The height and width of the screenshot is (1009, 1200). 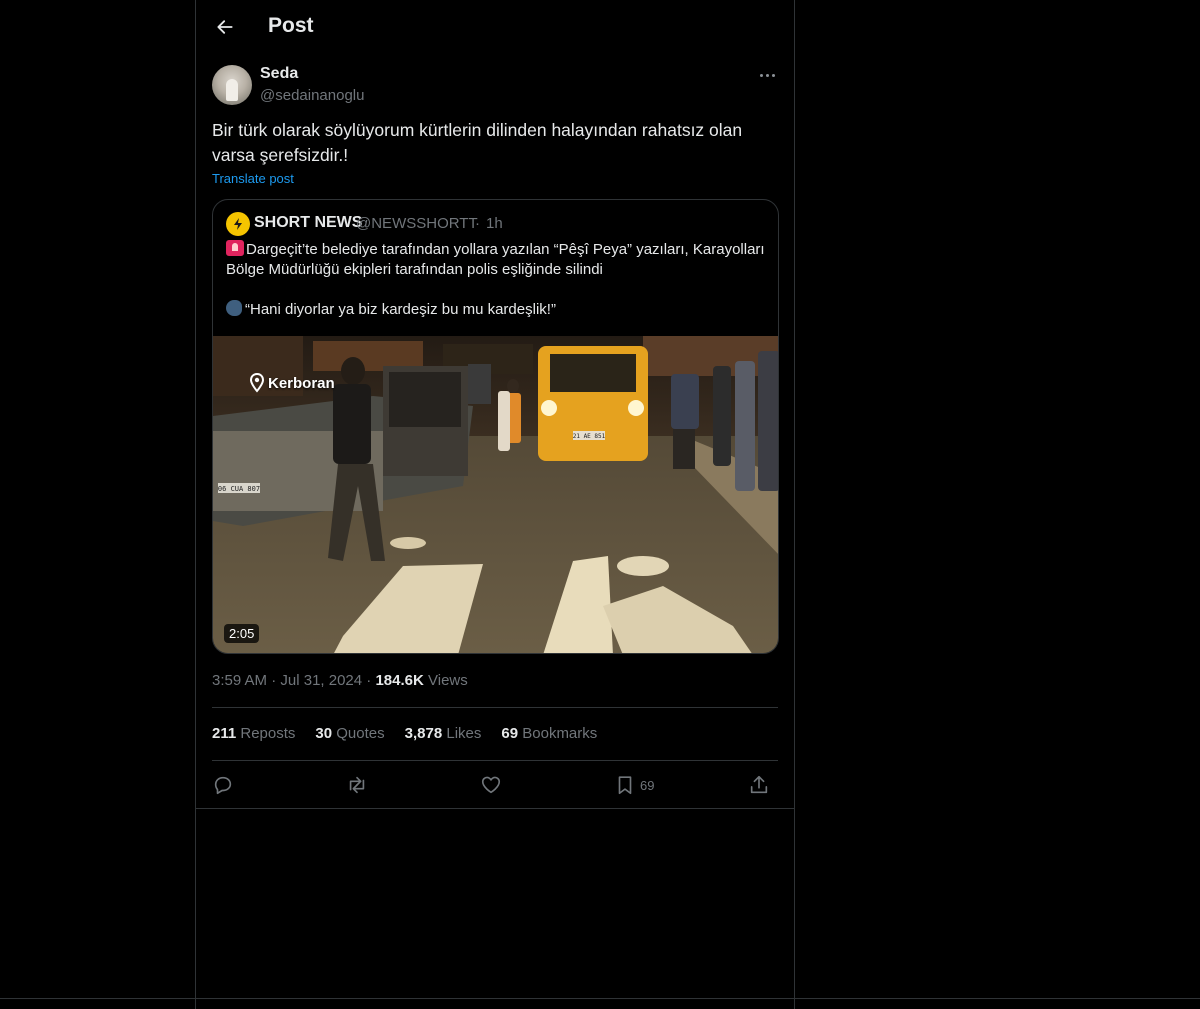 I want to click on back-button, so click(x=225, y=27).